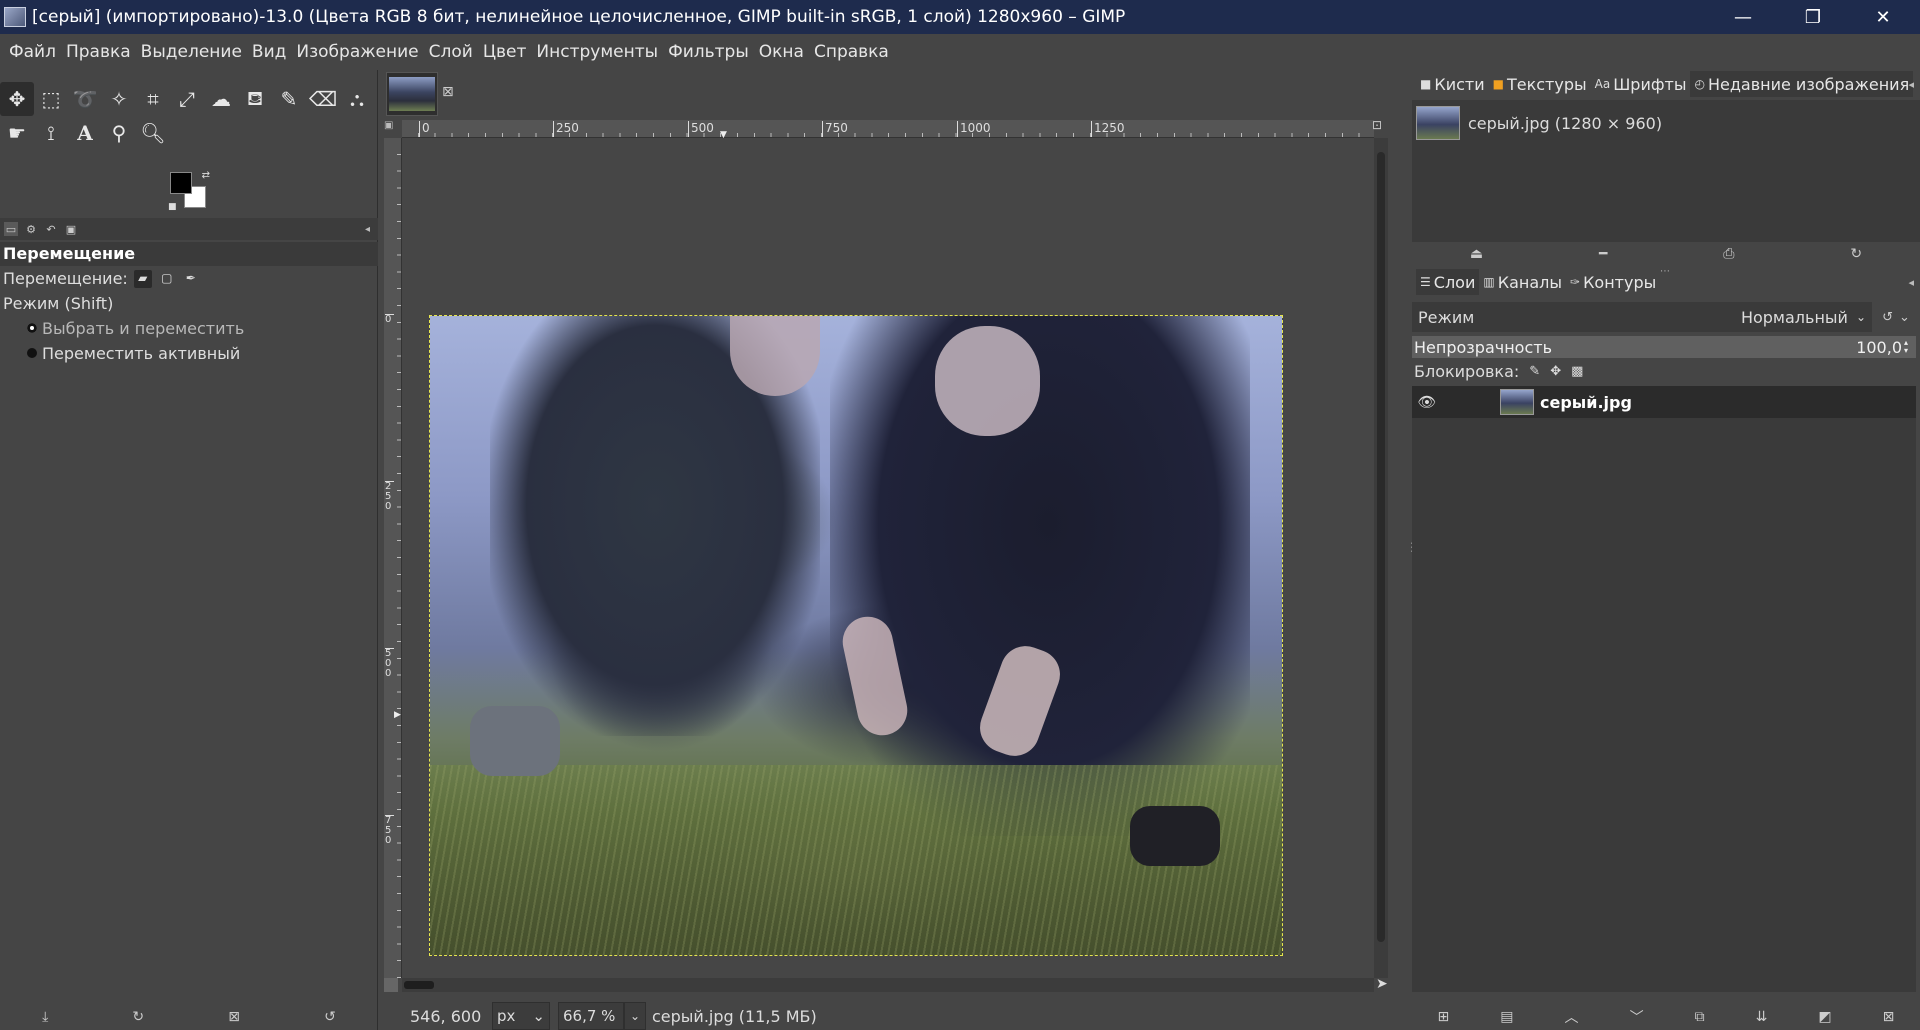 The width and height of the screenshot is (1920, 1030). Describe the element at coordinates (269, 52) in the screenshot. I see `menu-view: Вид` at that location.